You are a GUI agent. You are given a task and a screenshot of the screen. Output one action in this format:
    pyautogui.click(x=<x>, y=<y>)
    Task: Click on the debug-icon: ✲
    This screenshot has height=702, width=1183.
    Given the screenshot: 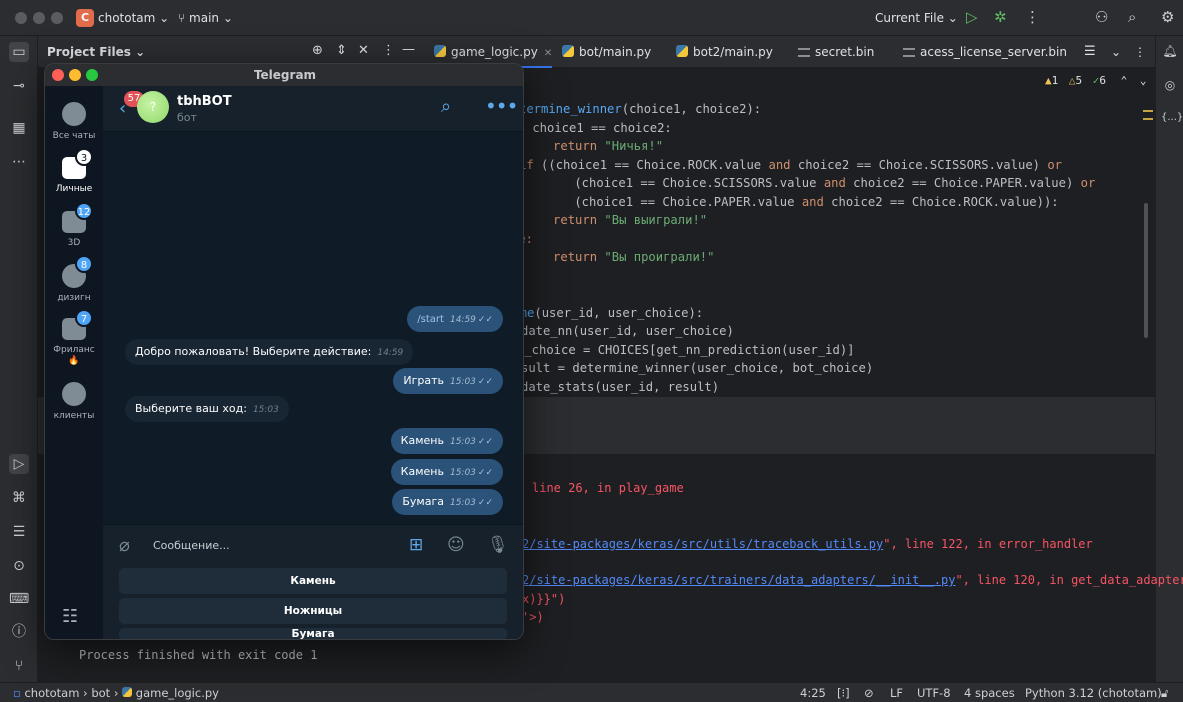 What is the action you would take?
    pyautogui.click(x=1000, y=17)
    